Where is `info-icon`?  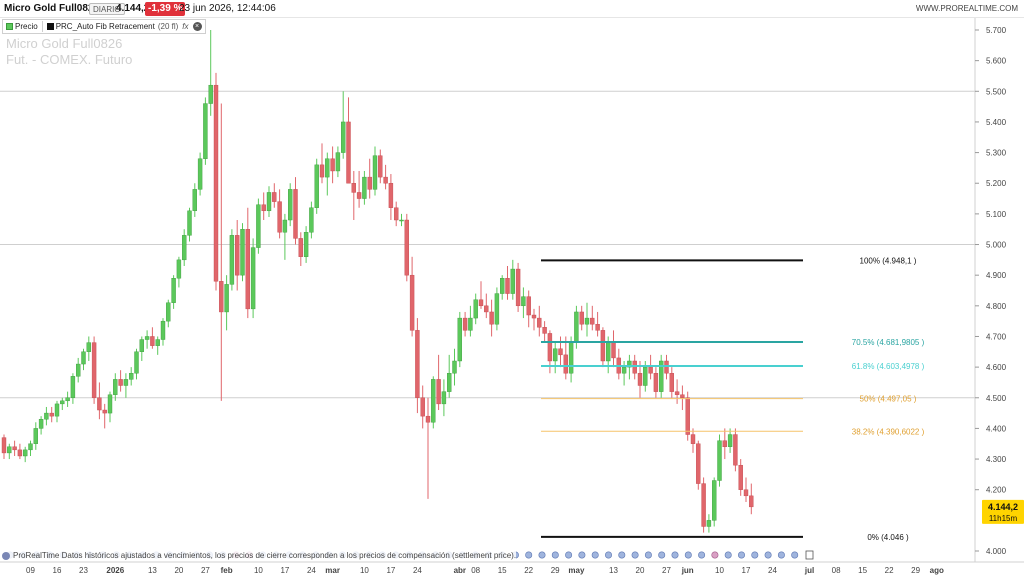 info-icon is located at coordinates (6, 555).